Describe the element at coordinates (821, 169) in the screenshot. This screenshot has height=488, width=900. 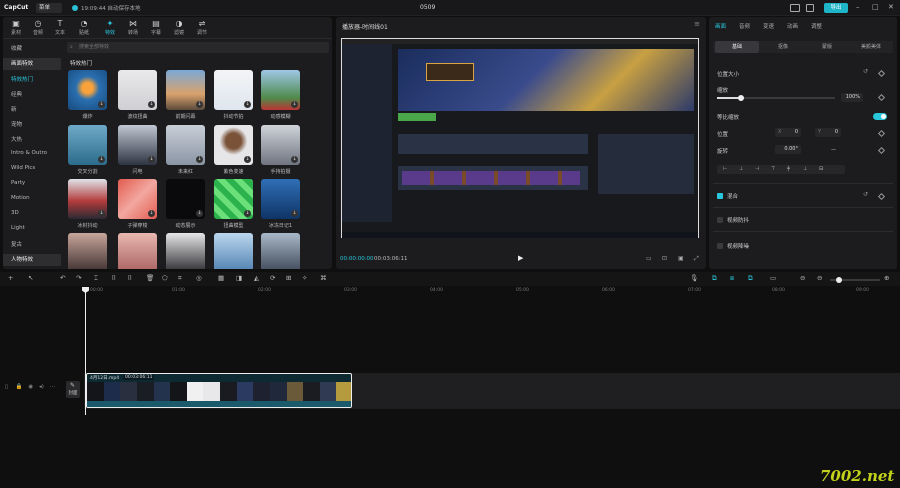
I see `align-extra-icon: ⊟` at that location.